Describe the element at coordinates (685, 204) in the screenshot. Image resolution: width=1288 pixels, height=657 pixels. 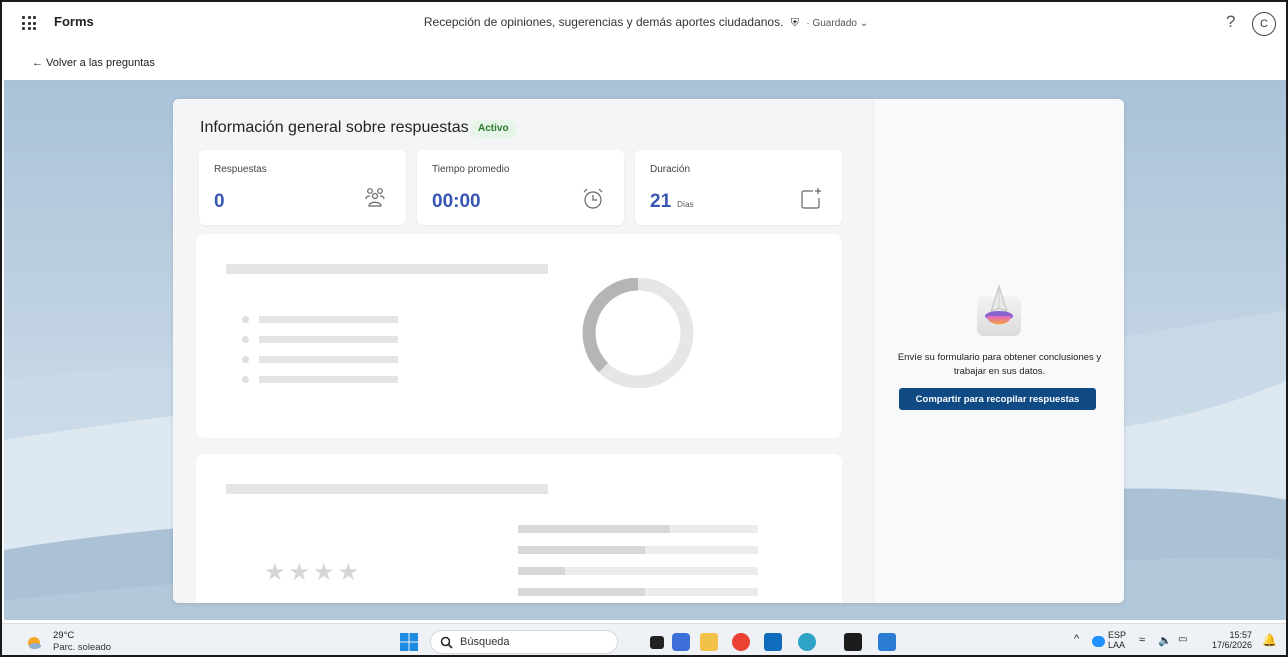
I see `stat-unit: Días` at that location.